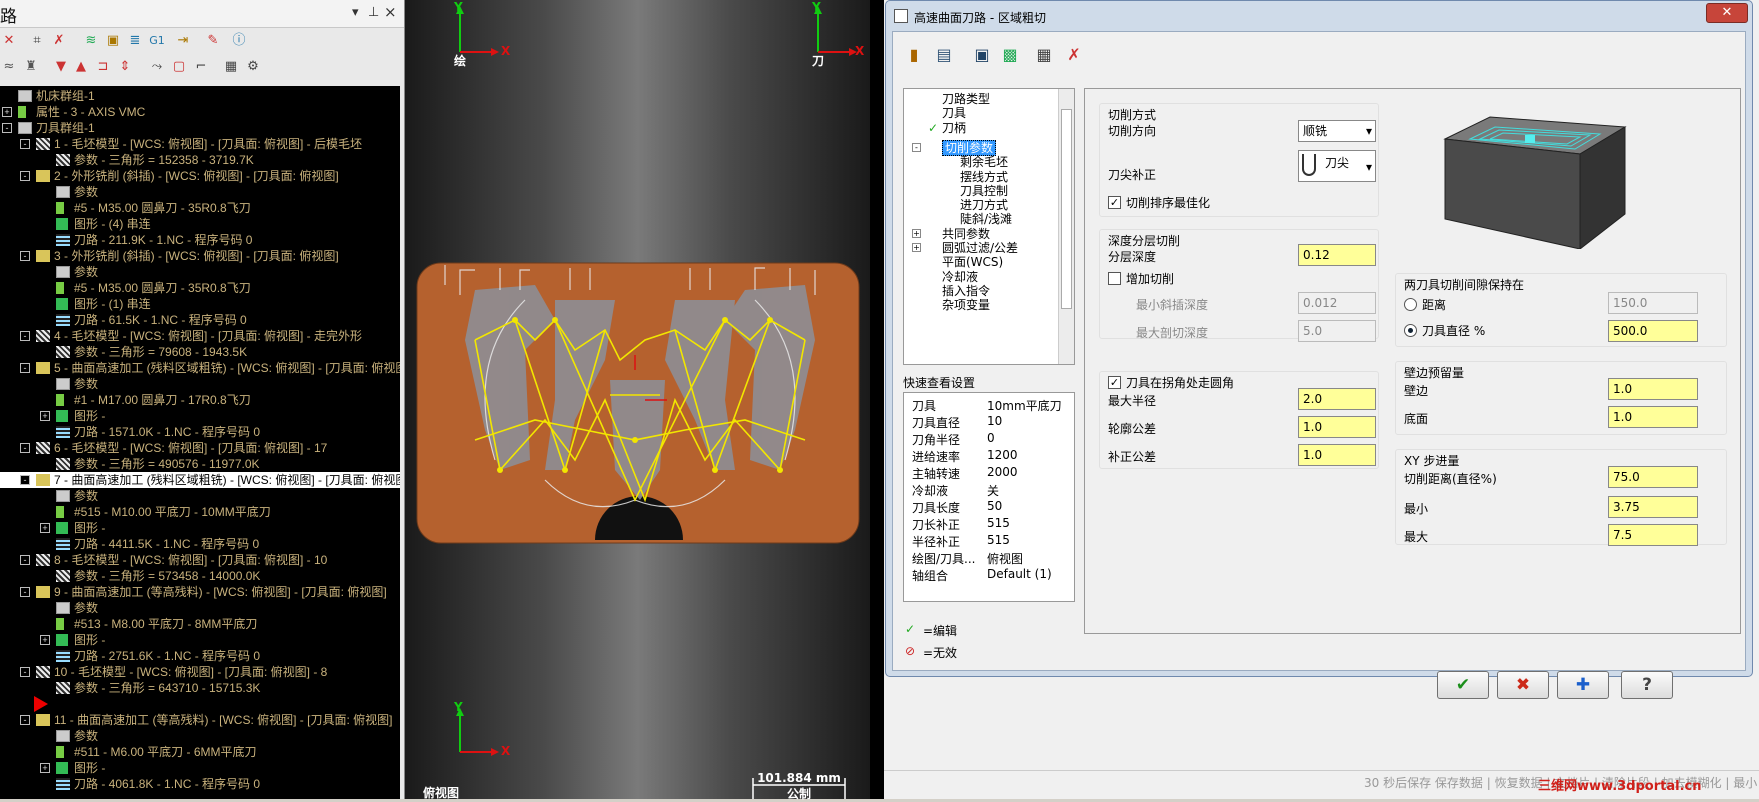  I want to click on tree-row: + 属性 - 3 - AXIS VMC, so click(200, 112).